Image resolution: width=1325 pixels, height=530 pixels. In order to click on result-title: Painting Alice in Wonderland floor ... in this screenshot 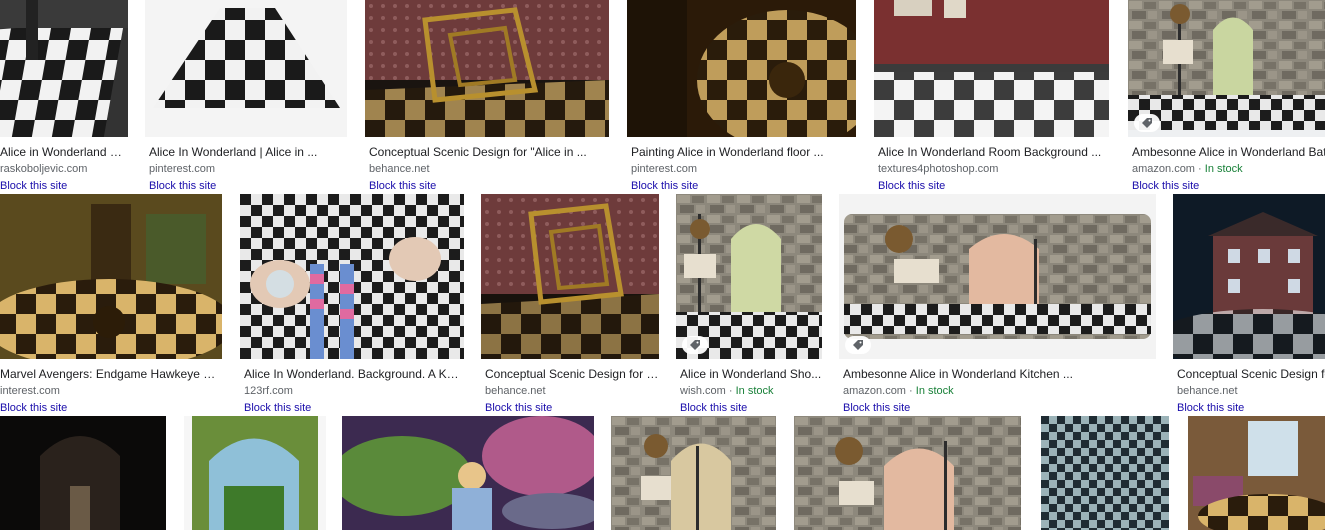, I will do `click(743, 152)`.